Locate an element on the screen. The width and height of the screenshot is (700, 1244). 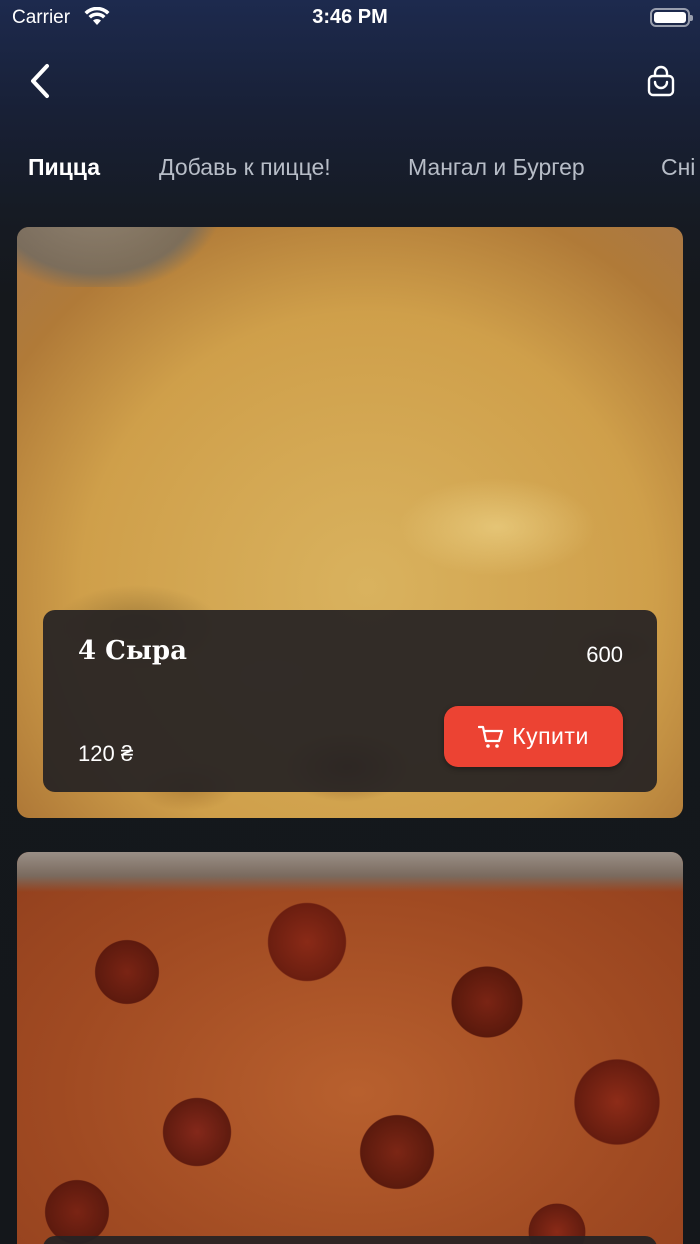
tab-more: Сні is located at coordinates (678, 167).